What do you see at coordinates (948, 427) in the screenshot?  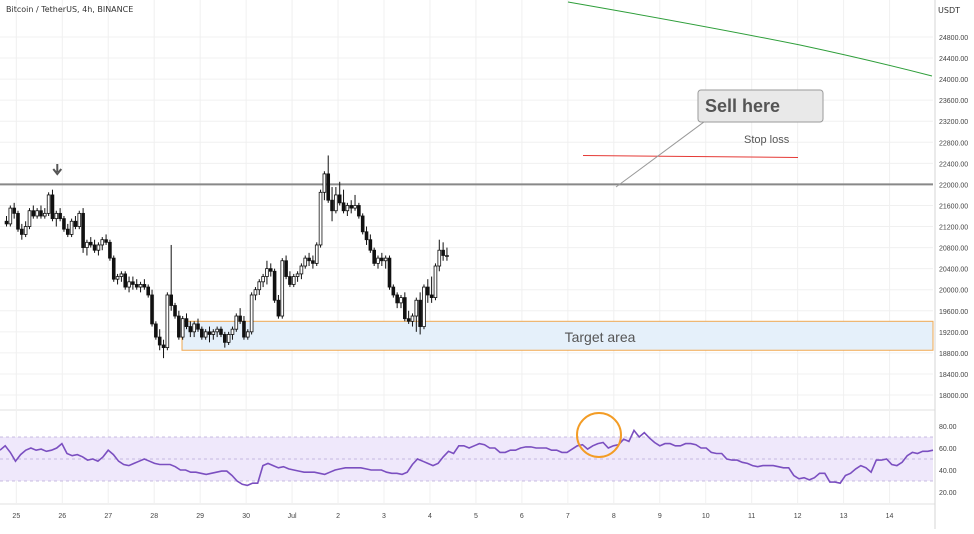 I see `rsi-tick-label: 80.00` at bounding box center [948, 427].